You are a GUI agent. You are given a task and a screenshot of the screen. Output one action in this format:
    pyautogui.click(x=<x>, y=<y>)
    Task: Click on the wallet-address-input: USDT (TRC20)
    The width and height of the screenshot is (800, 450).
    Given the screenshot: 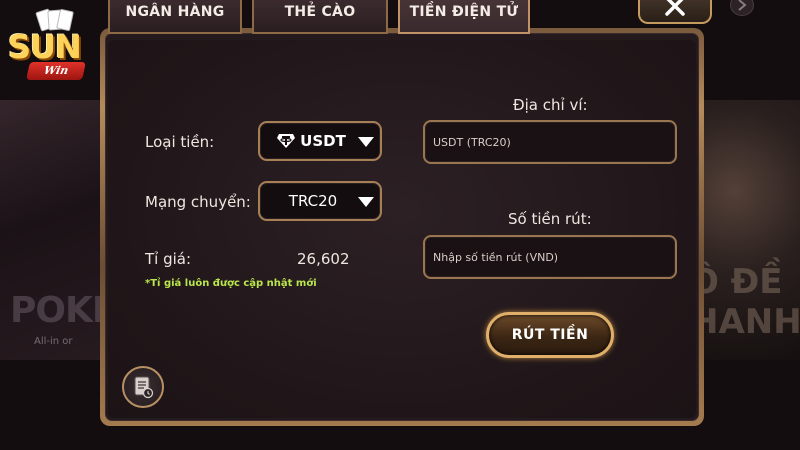 What is the action you would take?
    pyautogui.click(x=550, y=142)
    